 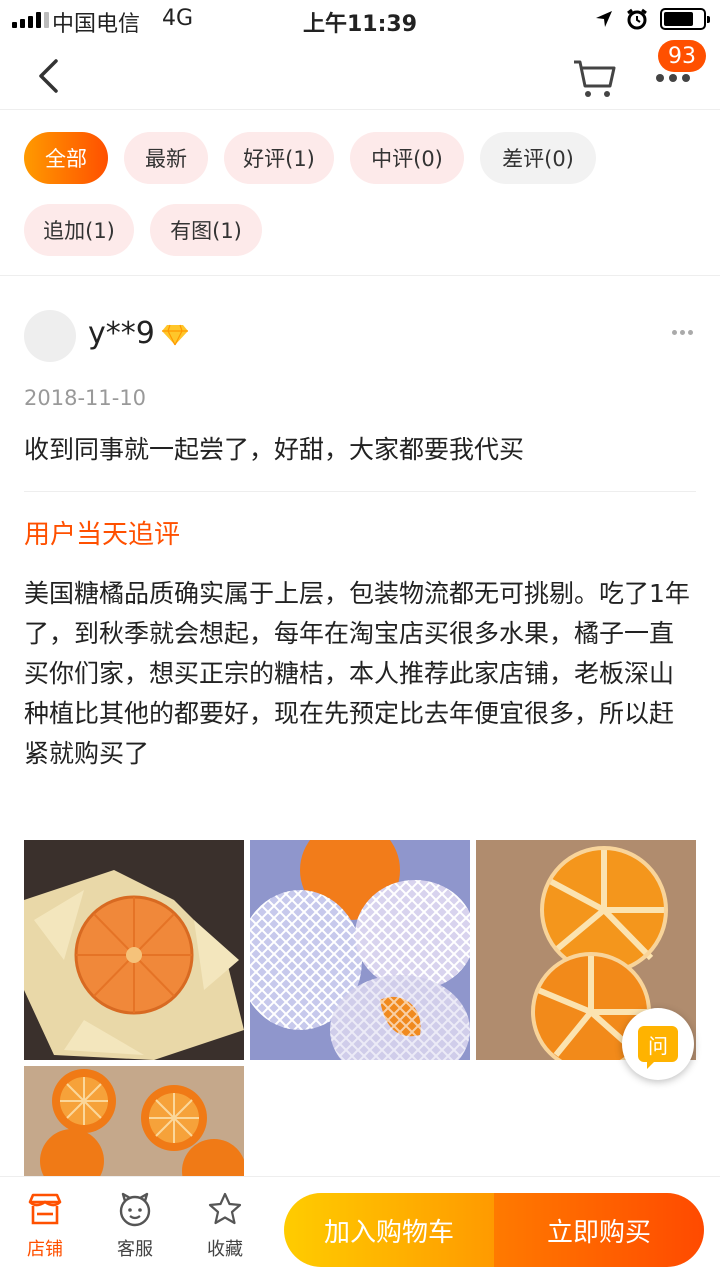 What do you see at coordinates (538, 158) in the screenshot?
I see `filter-bad: 差评(0)` at bounding box center [538, 158].